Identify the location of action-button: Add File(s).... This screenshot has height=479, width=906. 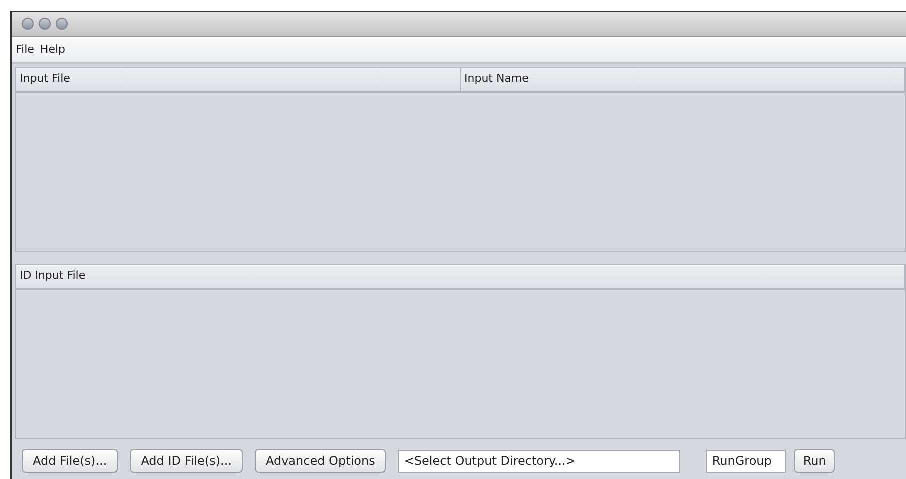
(70, 461).